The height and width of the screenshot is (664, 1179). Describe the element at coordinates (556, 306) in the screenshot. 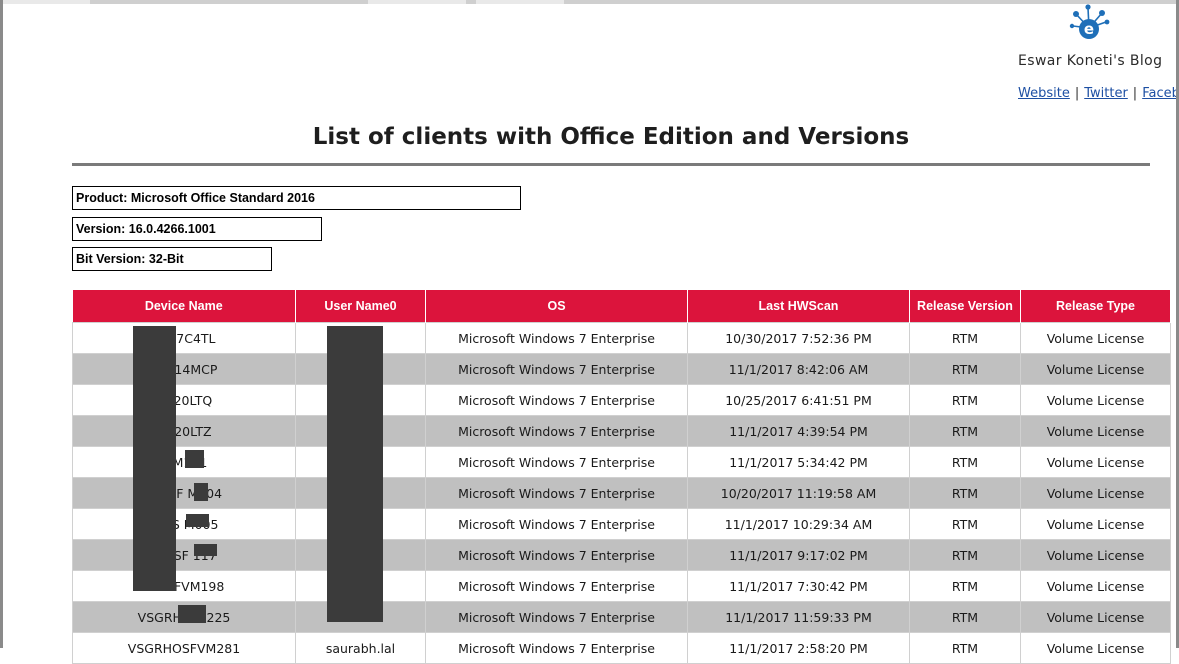

I see `column-header-os: OS` at that location.